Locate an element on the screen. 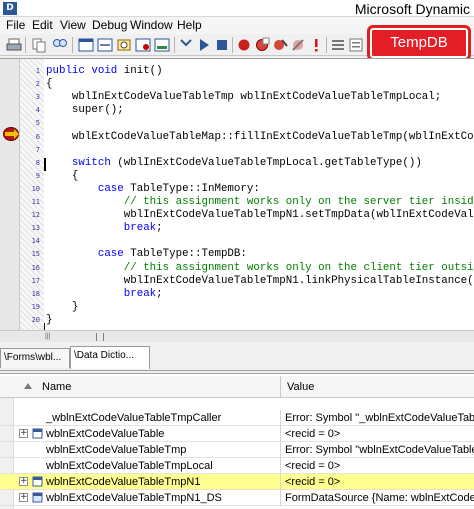 The height and width of the screenshot is (509, 474). line-number: 10 is located at coordinates (35, 188).